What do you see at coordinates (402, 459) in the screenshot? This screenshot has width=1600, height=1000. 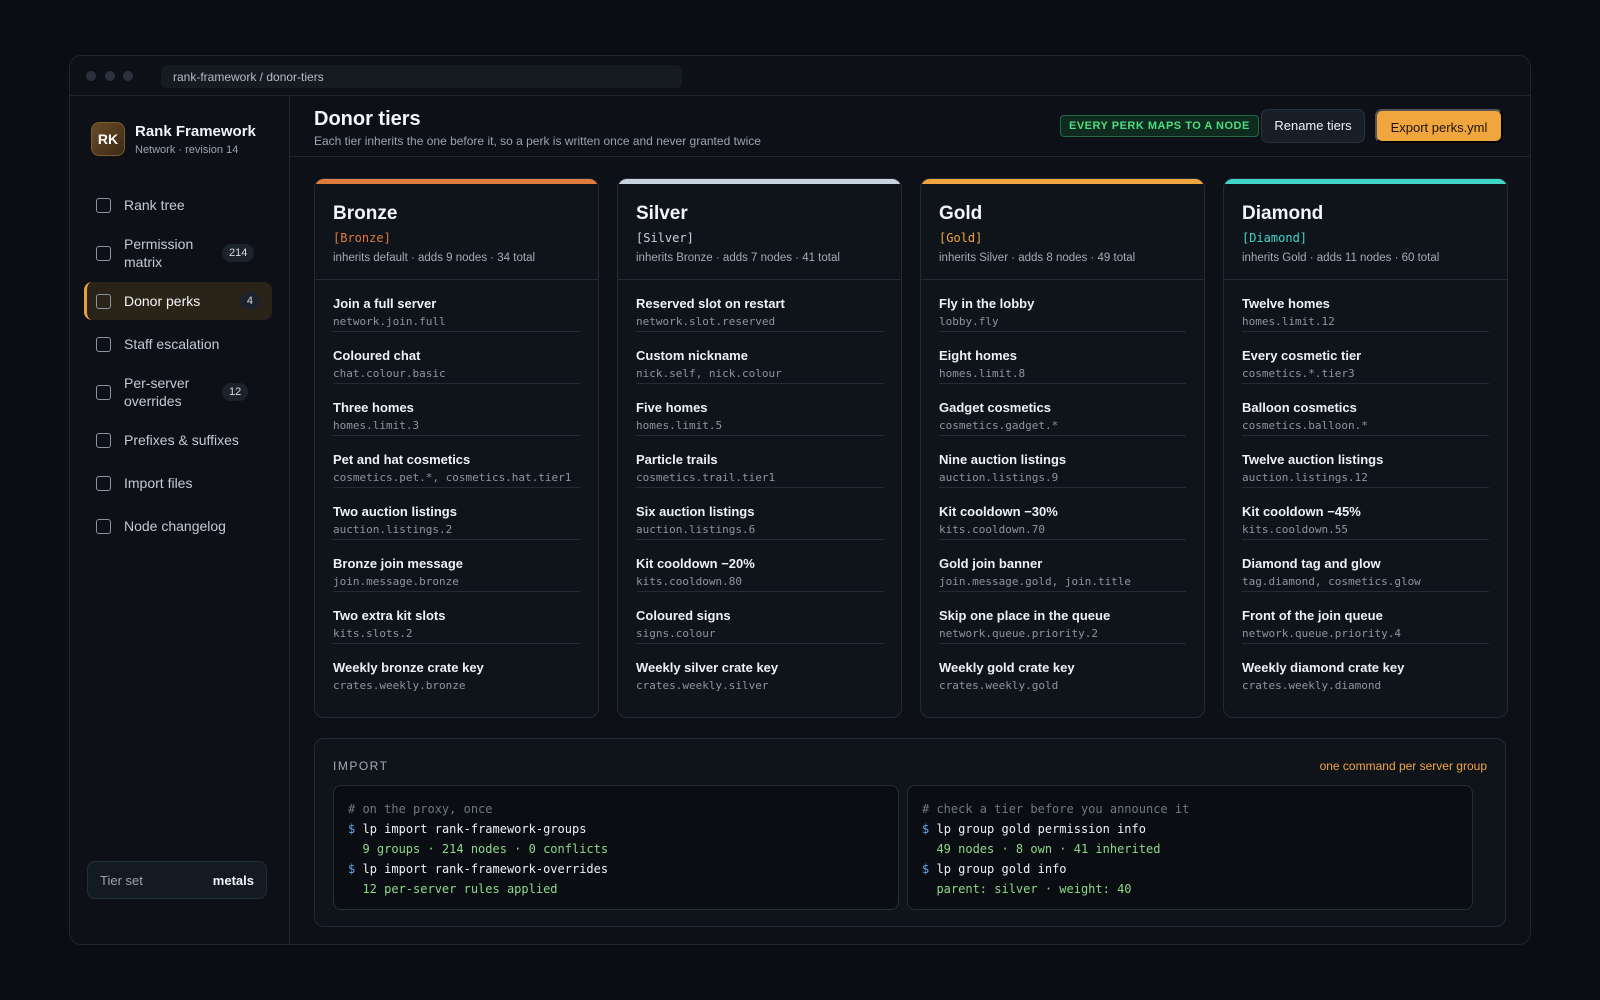 I see `perk-title: Pet and hat cosmetics` at bounding box center [402, 459].